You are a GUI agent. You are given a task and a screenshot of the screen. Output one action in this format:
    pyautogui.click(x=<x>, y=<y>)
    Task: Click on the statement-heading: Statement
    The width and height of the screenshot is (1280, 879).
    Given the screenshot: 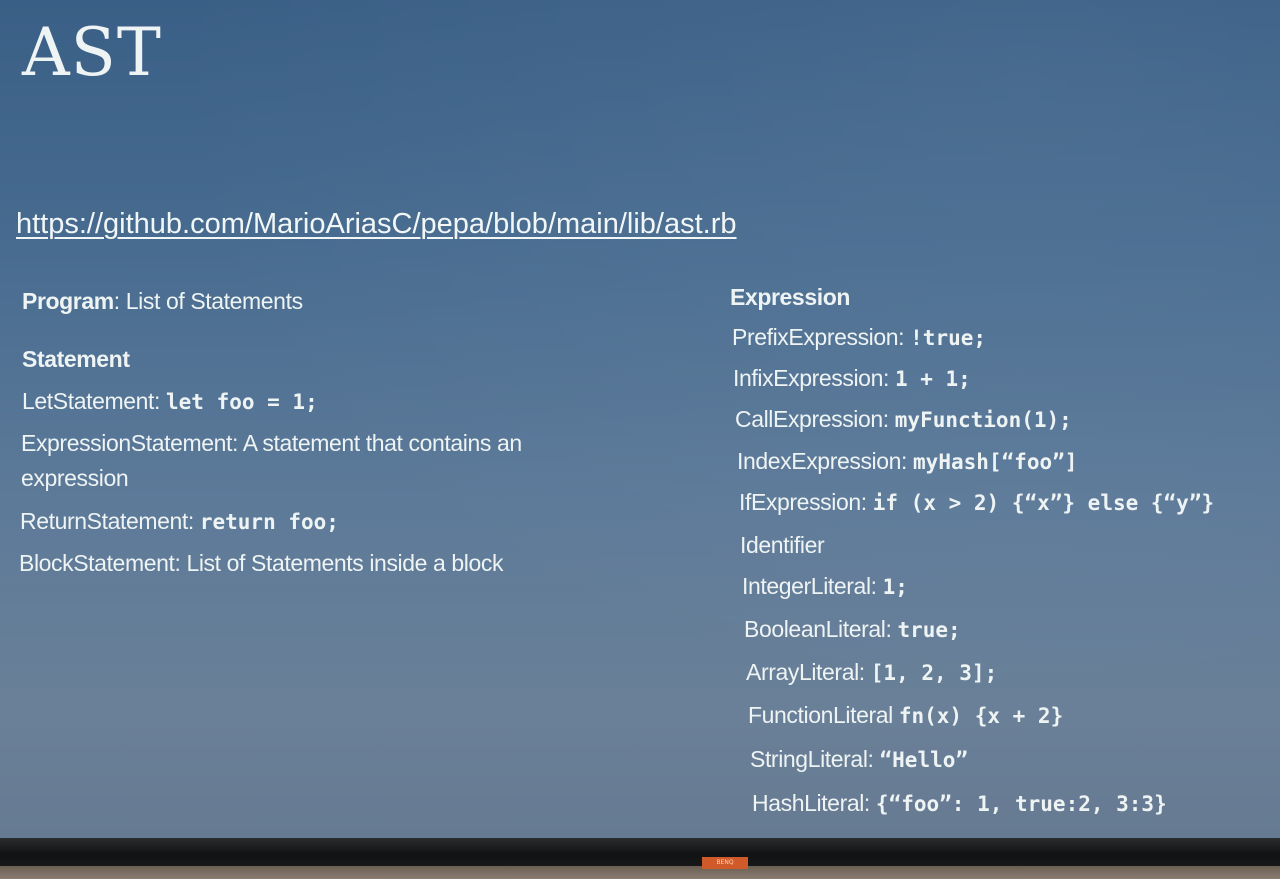 What is the action you would take?
    pyautogui.click(x=76, y=359)
    